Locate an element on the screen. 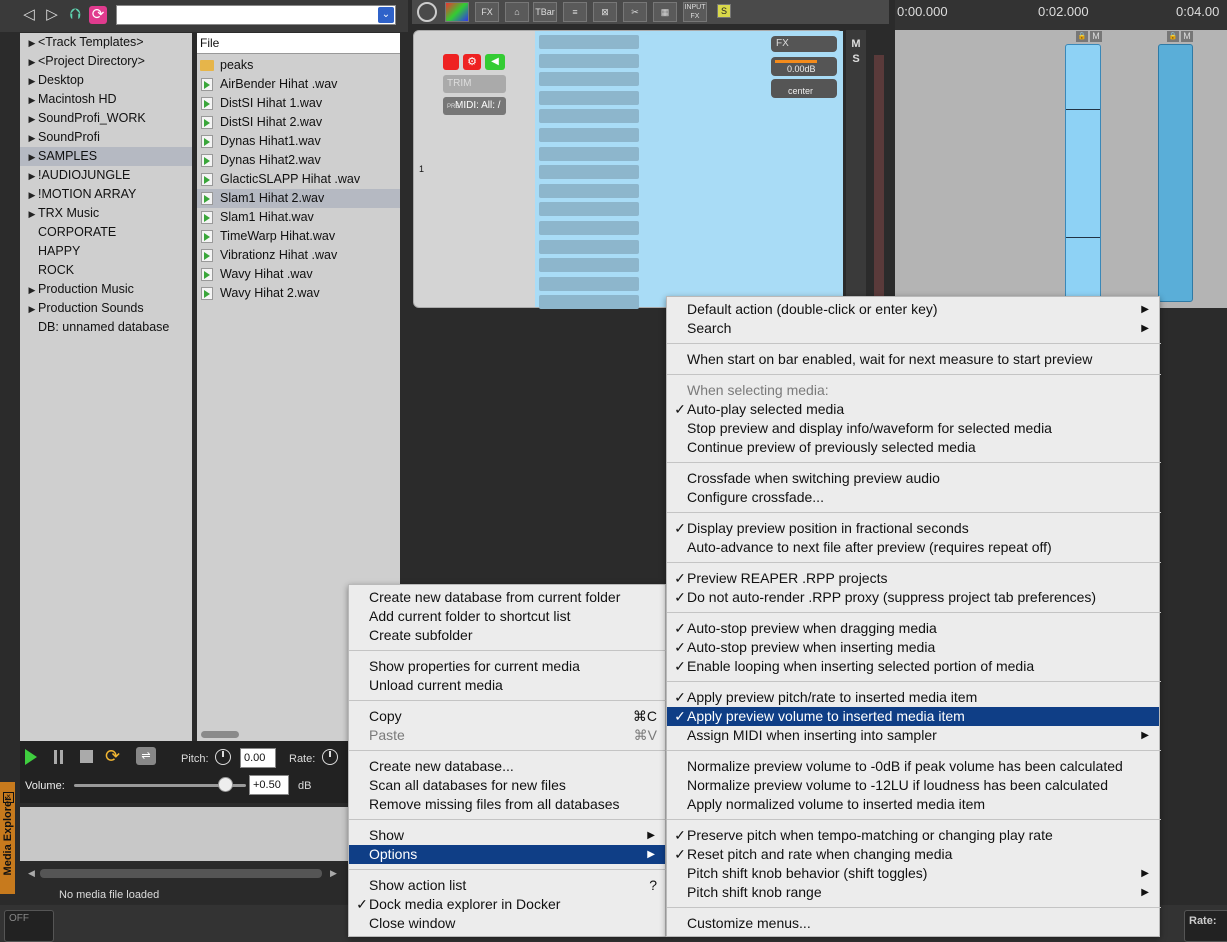 This screenshot has width=1227, height=942. file-item: AirBender Hihat .wav is located at coordinates (298, 84).